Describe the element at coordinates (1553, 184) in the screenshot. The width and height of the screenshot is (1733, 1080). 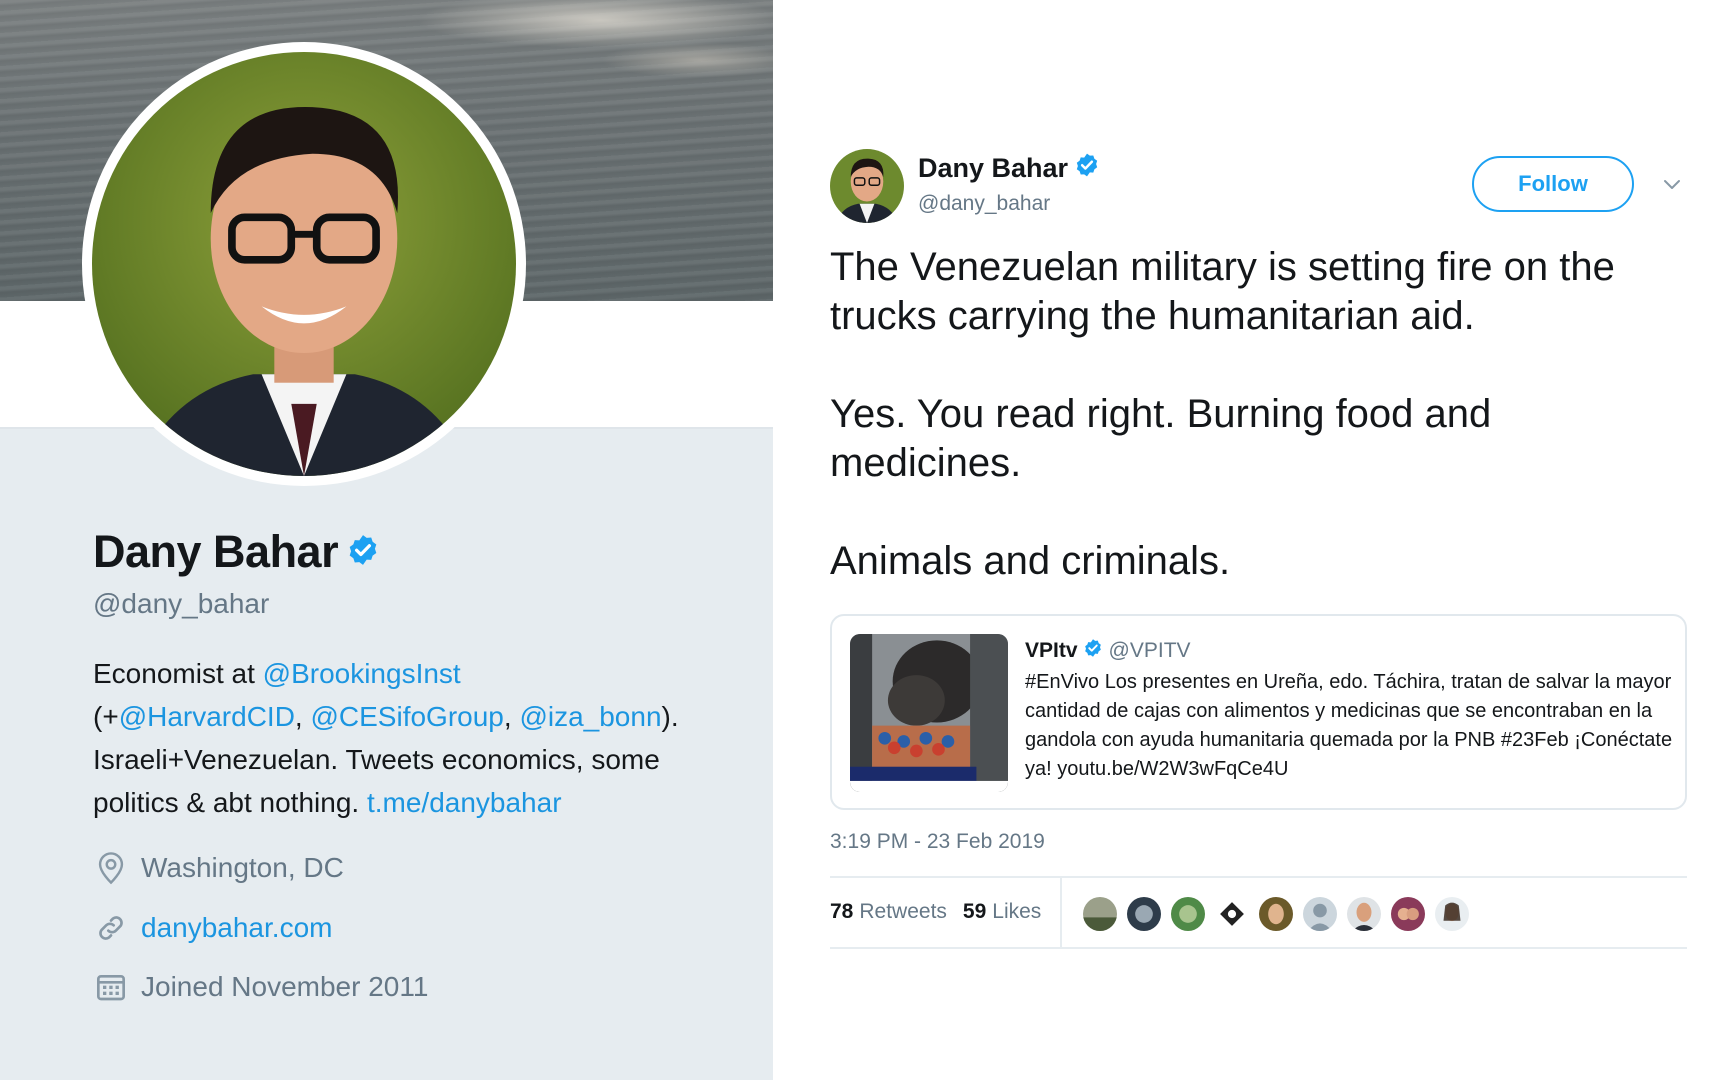
I see `follow-button: Follow` at that location.